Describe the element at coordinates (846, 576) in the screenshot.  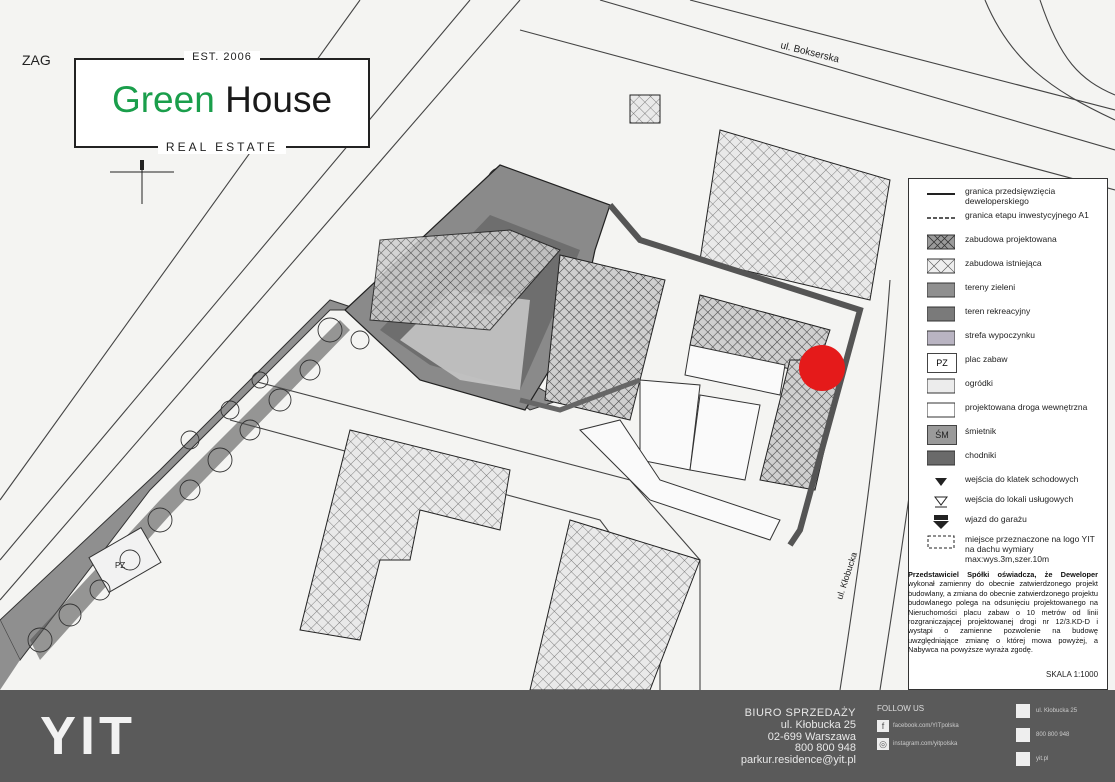
I see `street-label-right: ul. Kłobucka` at that location.